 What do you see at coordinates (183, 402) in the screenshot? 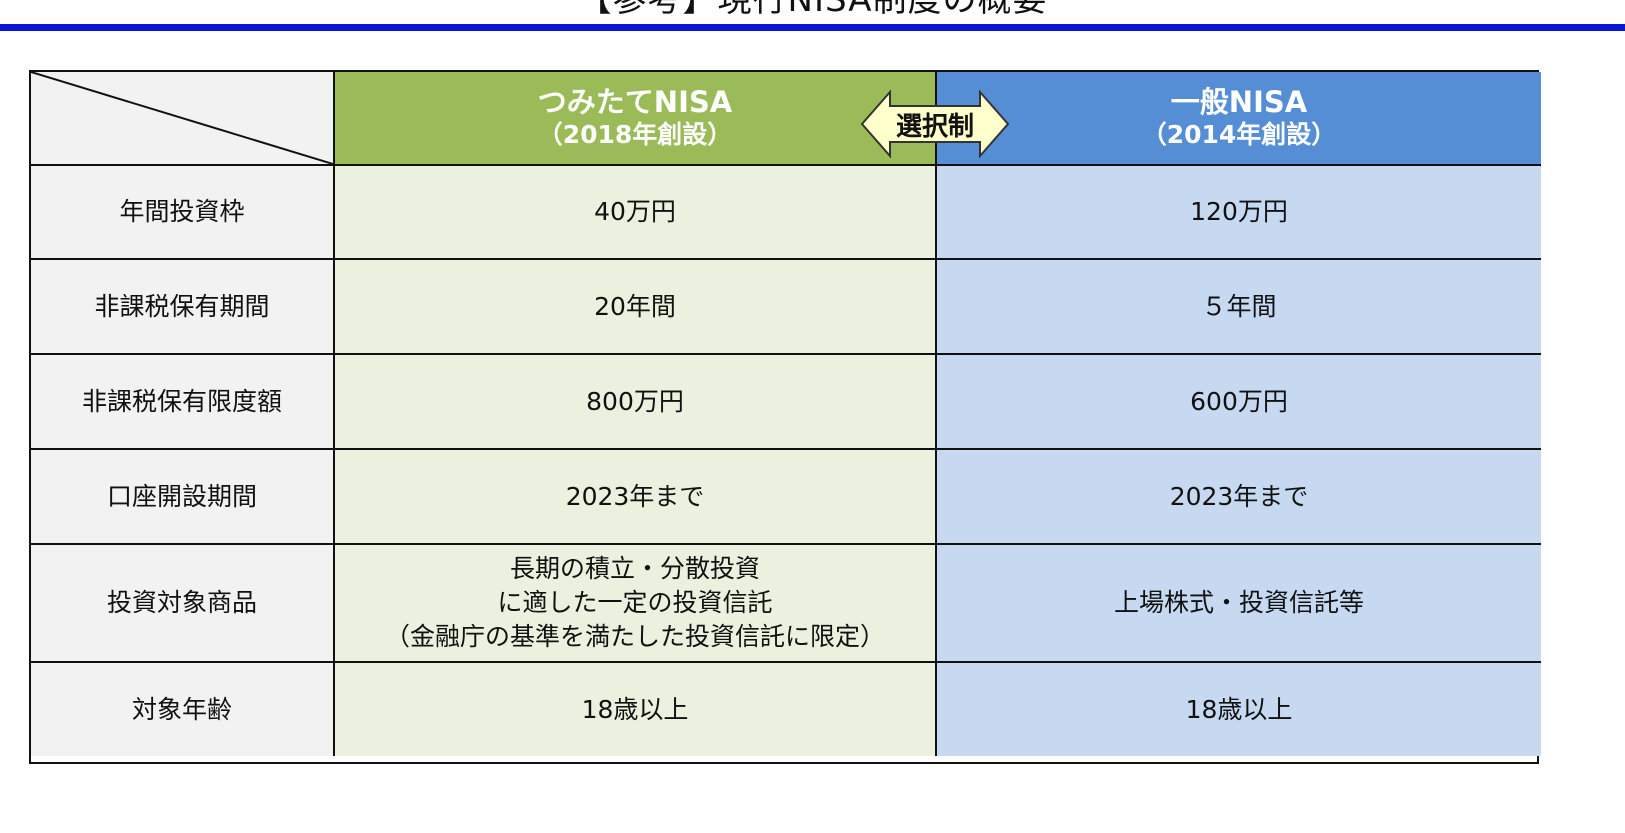
I see `row-label: 非課税保有限度額` at bounding box center [183, 402].